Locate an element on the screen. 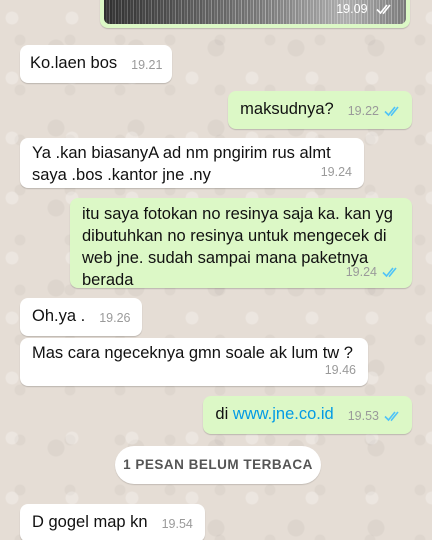 The image size is (432, 540). incoming-message: Oh.ya . 19.26 is located at coordinates (81, 317).